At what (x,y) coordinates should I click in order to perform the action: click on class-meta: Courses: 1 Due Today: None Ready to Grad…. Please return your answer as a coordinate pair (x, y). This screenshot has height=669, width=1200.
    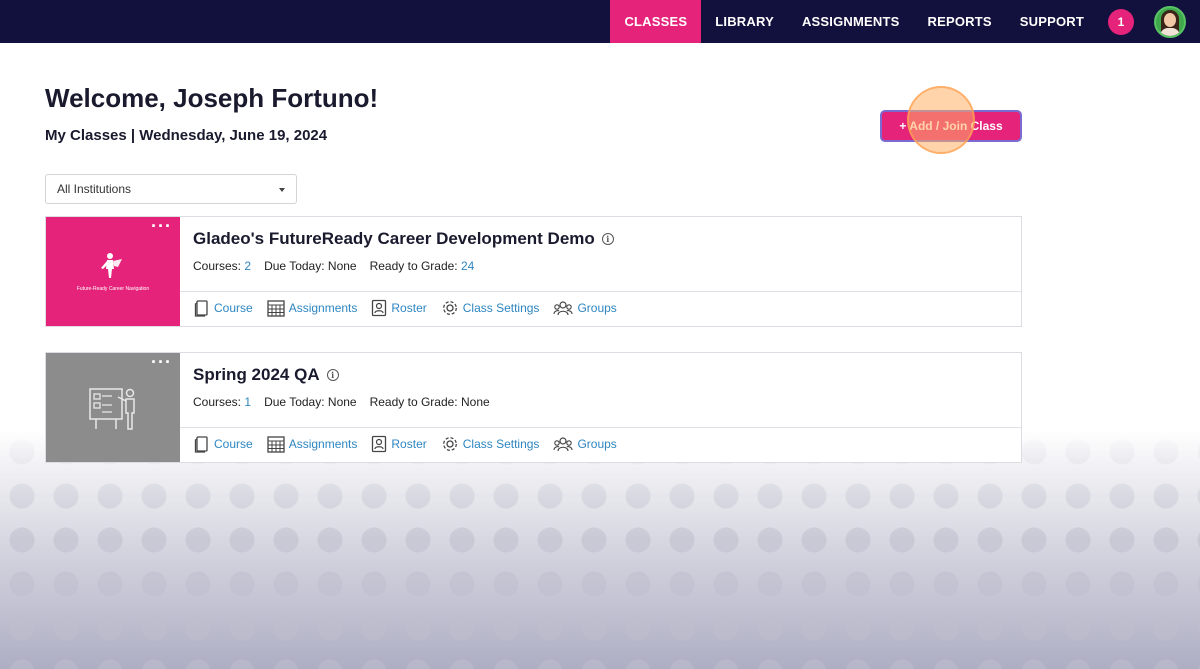
    Looking at the image, I should click on (348, 402).